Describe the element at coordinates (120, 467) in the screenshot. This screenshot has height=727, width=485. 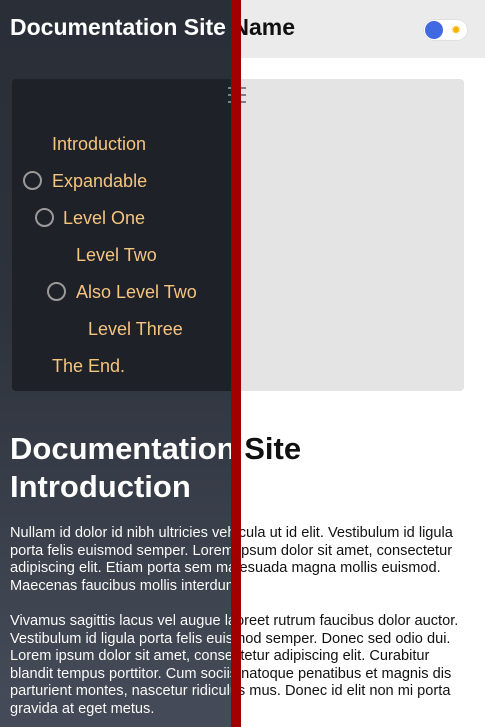
I see `page-heading-overlay: Documentation Site Introduction` at that location.